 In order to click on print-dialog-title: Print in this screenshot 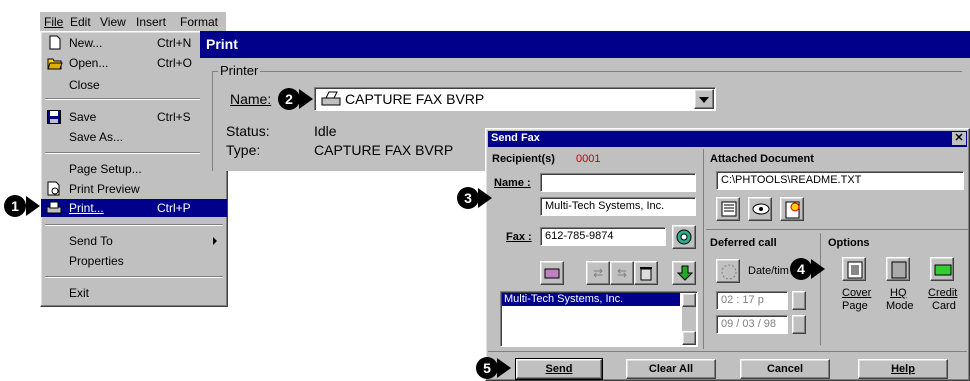, I will do `click(222, 44)`.